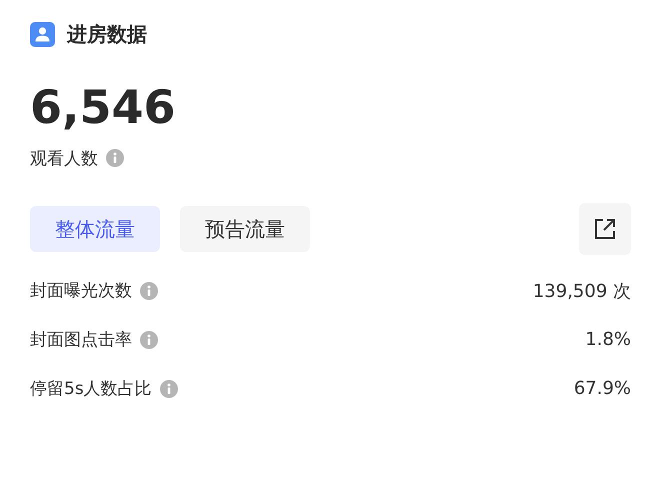 The height and width of the screenshot is (491, 660). I want to click on metric-value: 1.8%, so click(608, 339).